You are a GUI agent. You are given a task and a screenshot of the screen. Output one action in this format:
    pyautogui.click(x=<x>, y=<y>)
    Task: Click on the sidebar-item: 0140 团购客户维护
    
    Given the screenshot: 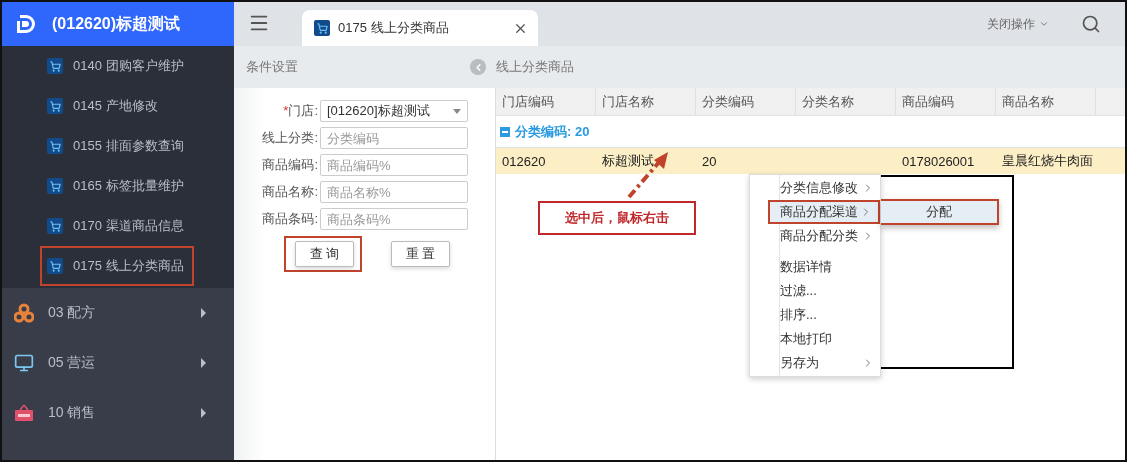 What is the action you would take?
    pyautogui.click(x=117, y=66)
    